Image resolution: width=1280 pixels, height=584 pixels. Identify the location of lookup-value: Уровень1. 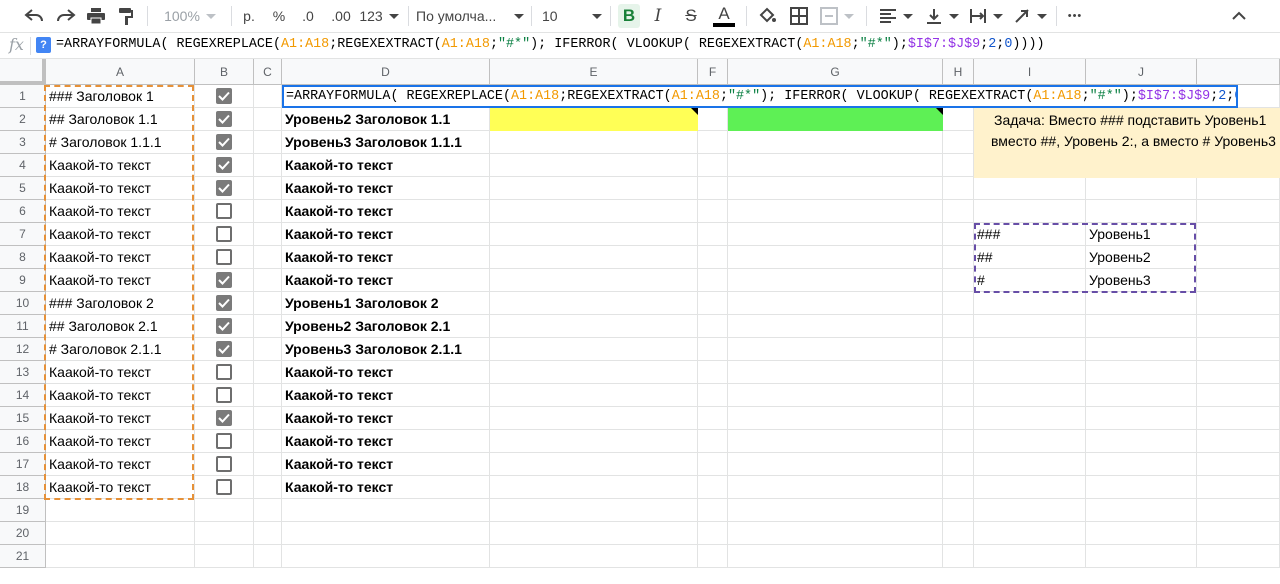
(1141, 234).